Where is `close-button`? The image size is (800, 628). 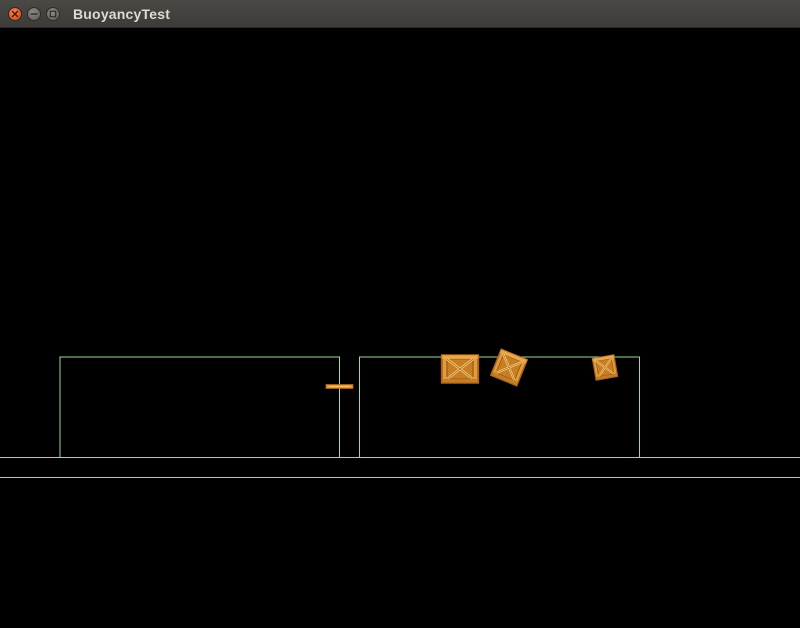
close-button is located at coordinates (15, 14).